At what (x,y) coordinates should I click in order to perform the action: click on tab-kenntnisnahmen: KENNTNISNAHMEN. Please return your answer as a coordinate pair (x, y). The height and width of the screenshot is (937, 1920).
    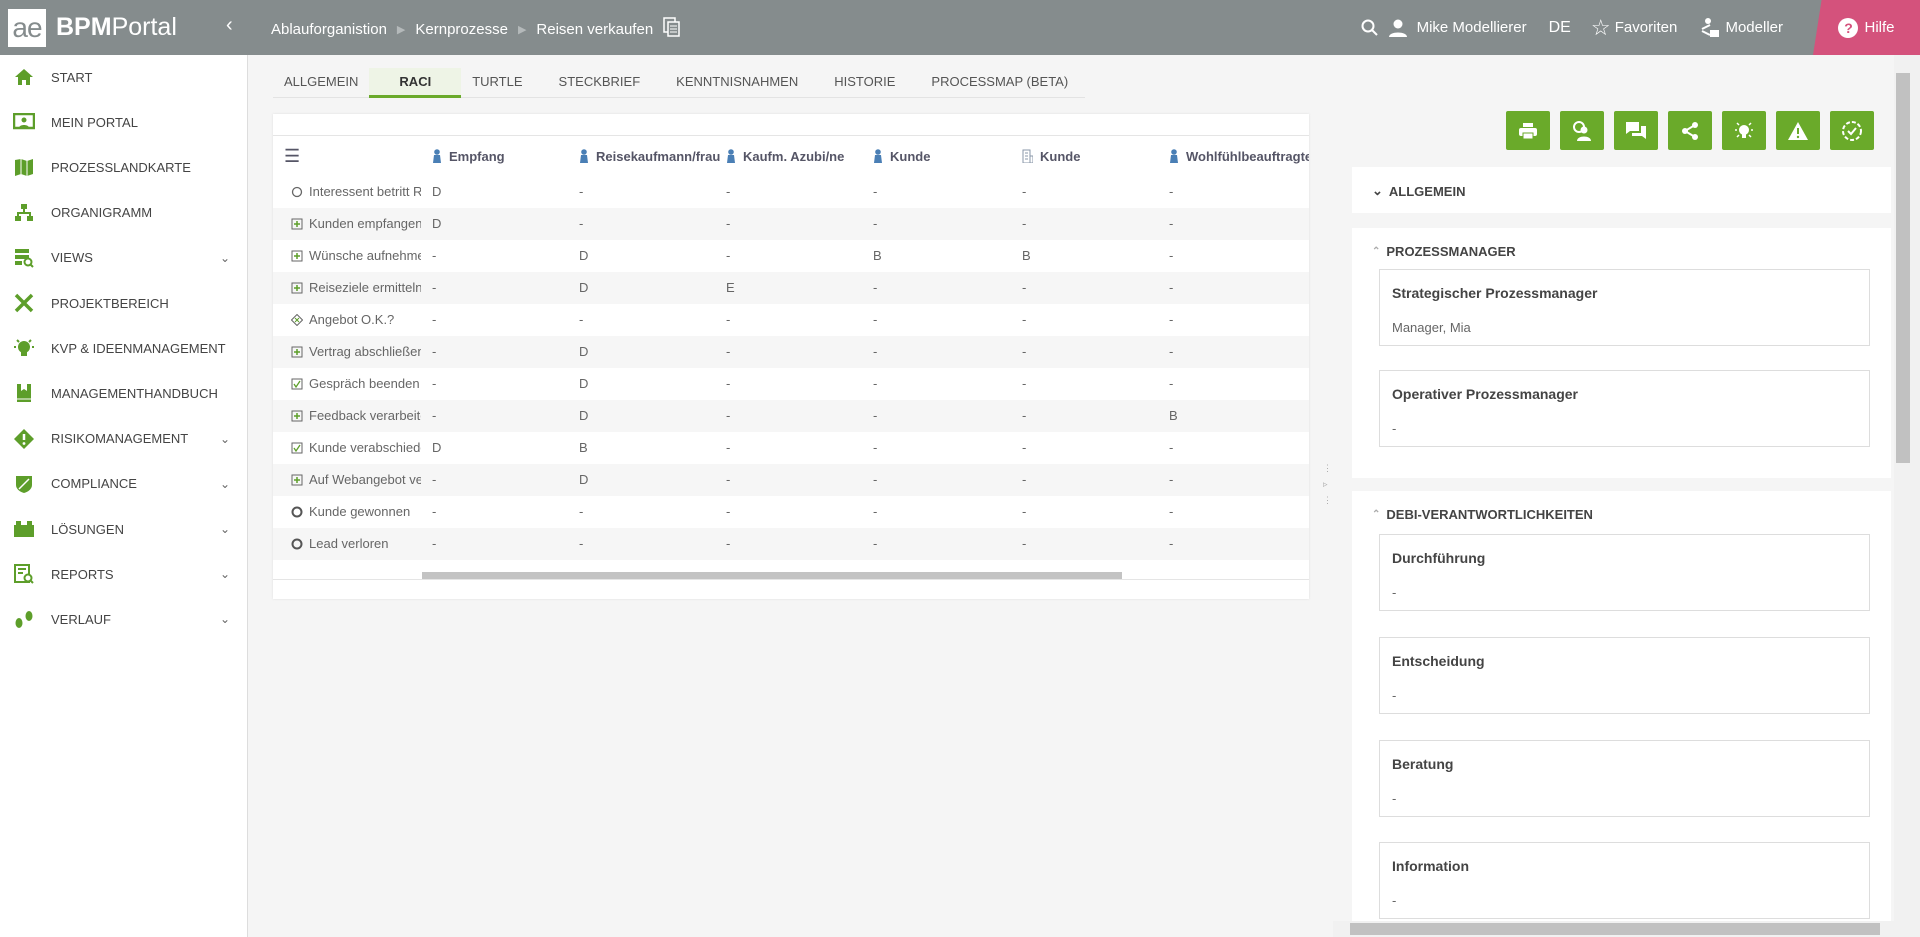
    Looking at the image, I should click on (737, 83).